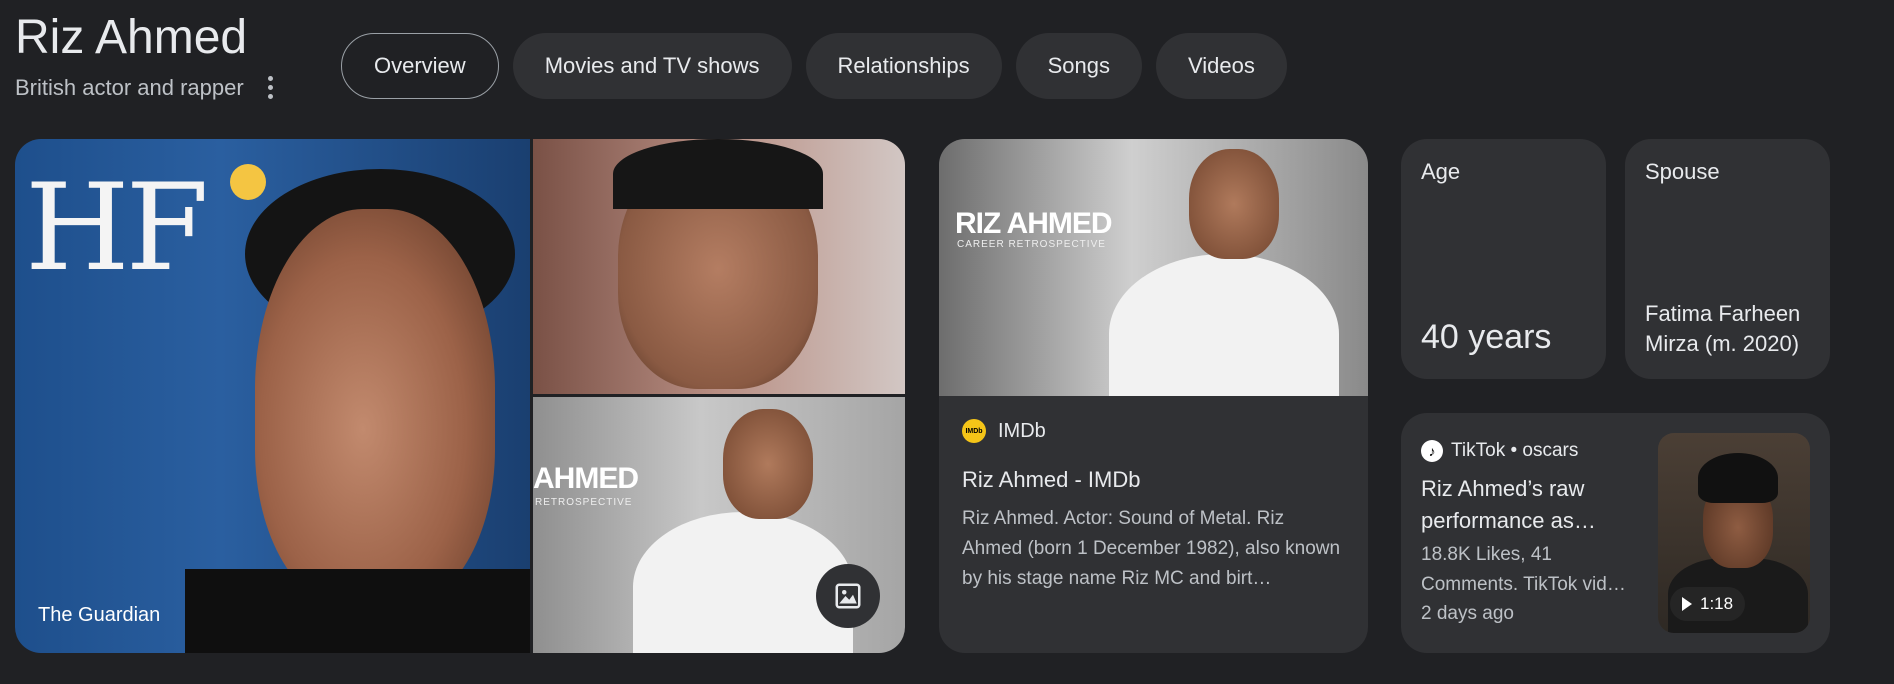 The height and width of the screenshot is (684, 1894). What do you see at coordinates (1034, 223) in the screenshot?
I see `thumb-title-text: RIZ AHMED` at bounding box center [1034, 223].